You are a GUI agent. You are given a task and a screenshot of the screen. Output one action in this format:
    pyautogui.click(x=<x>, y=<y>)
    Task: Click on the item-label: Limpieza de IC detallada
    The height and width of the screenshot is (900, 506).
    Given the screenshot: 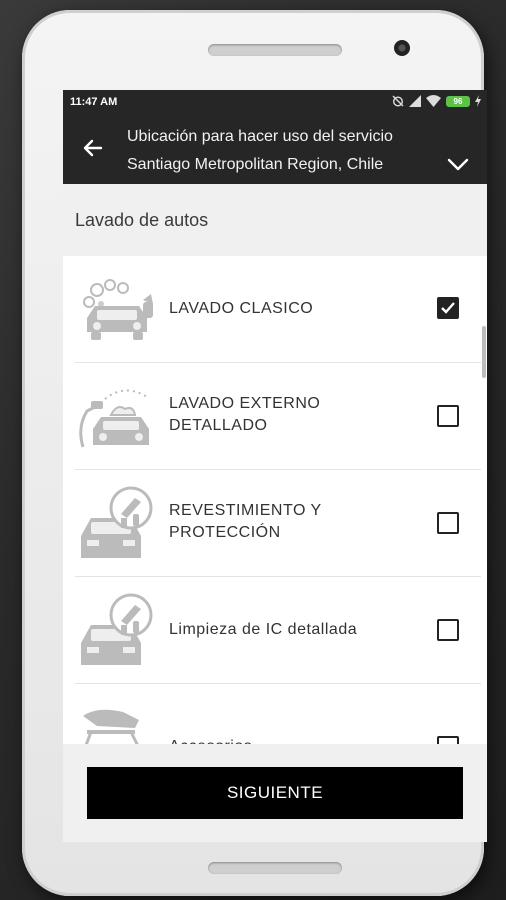 What is the action you would take?
    pyautogui.click(x=263, y=629)
    